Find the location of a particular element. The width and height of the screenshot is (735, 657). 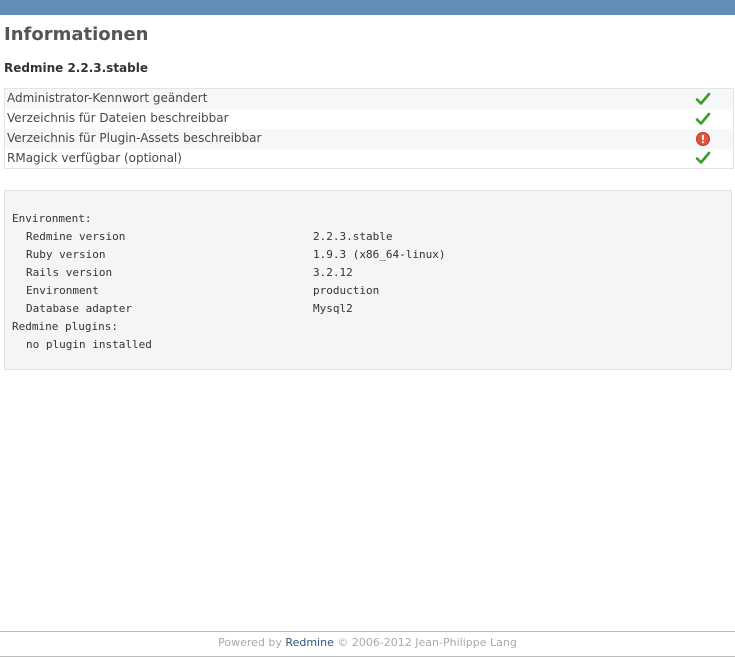

env-value: 1.9.3 (x86_64-linux) is located at coordinates (379, 254).